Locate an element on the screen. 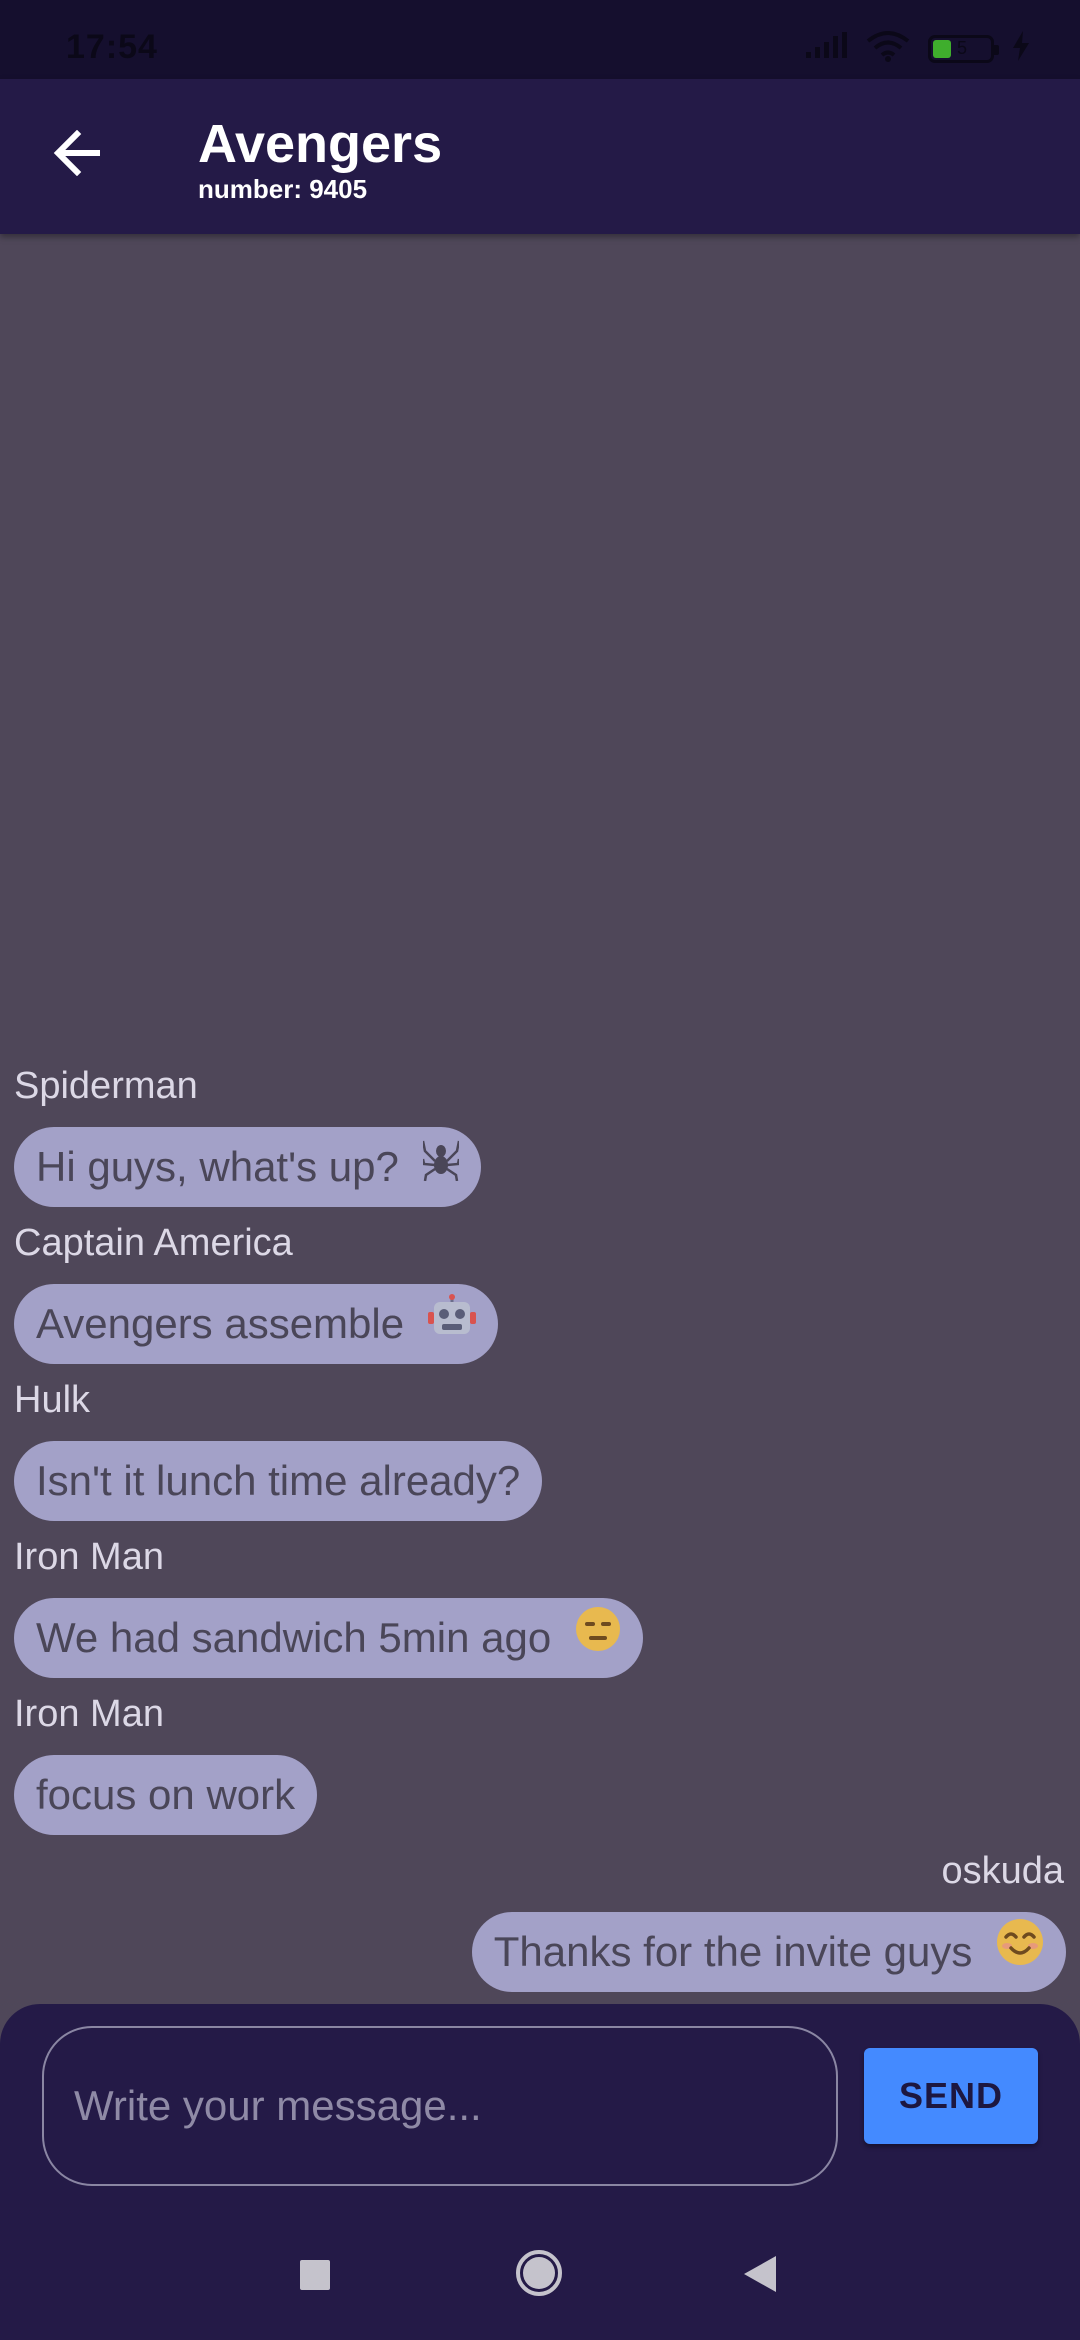 This screenshot has height=2340, width=1080. battery-level: 5 is located at coordinates (962, 48).